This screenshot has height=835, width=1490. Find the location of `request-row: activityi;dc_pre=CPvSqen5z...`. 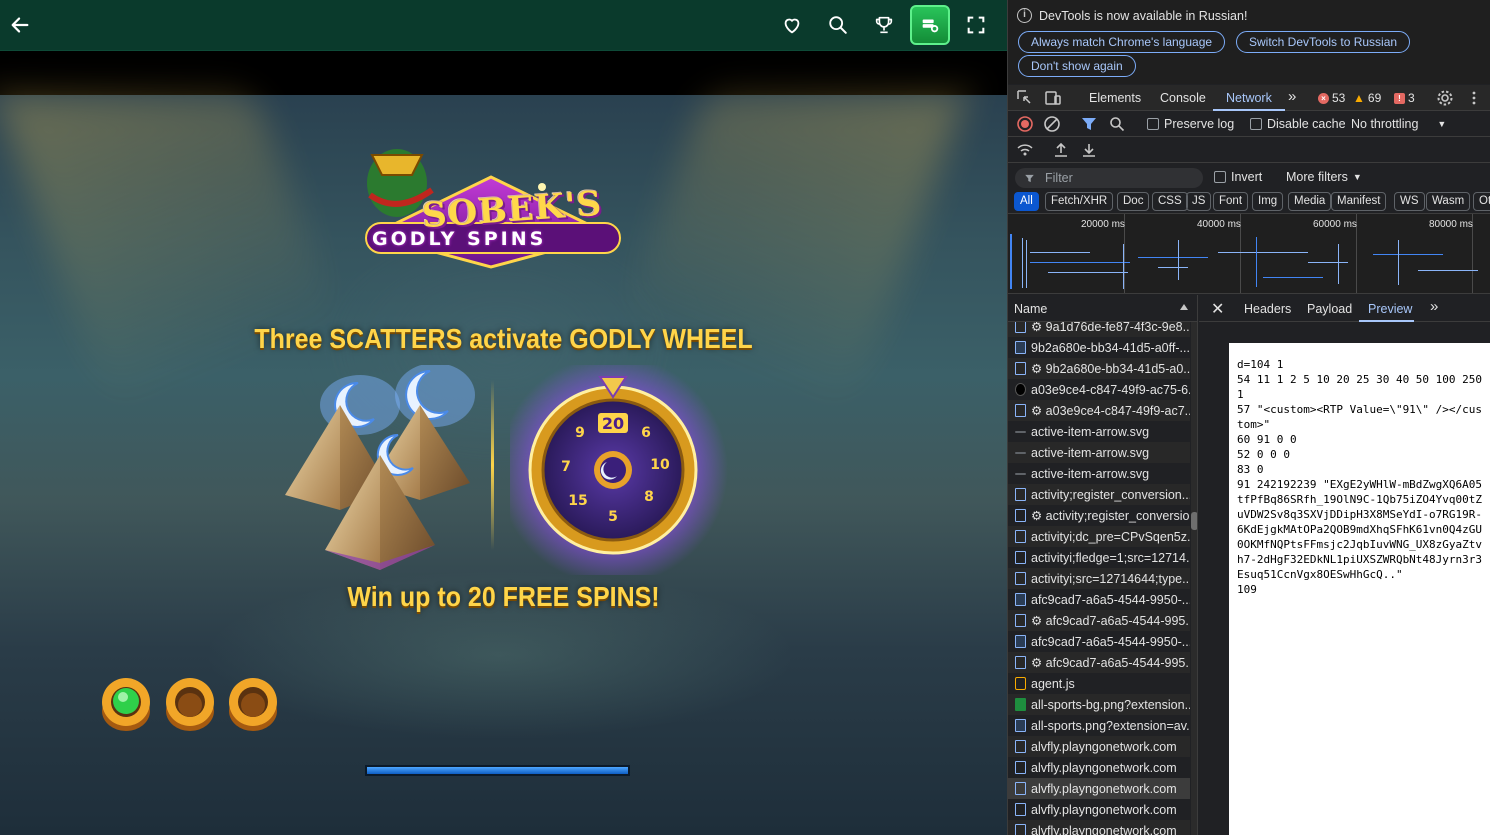

request-row: activityi;dc_pre=CPvSqen5z... is located at coordinates (1099, 536).